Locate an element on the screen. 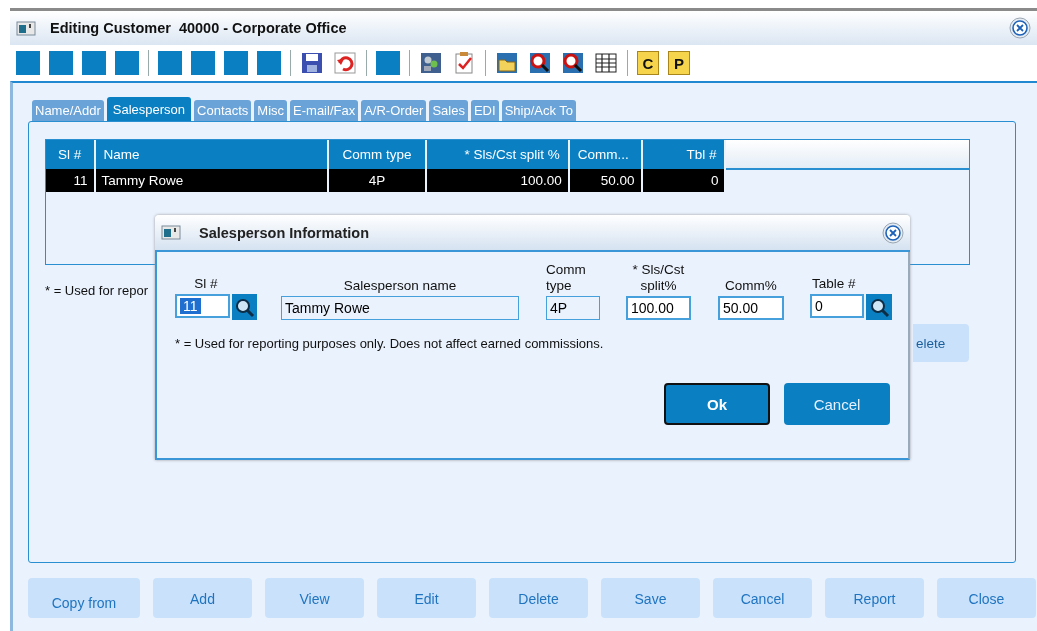  field-label: * Sls/Cst split% is located at coordinates (658, 278).